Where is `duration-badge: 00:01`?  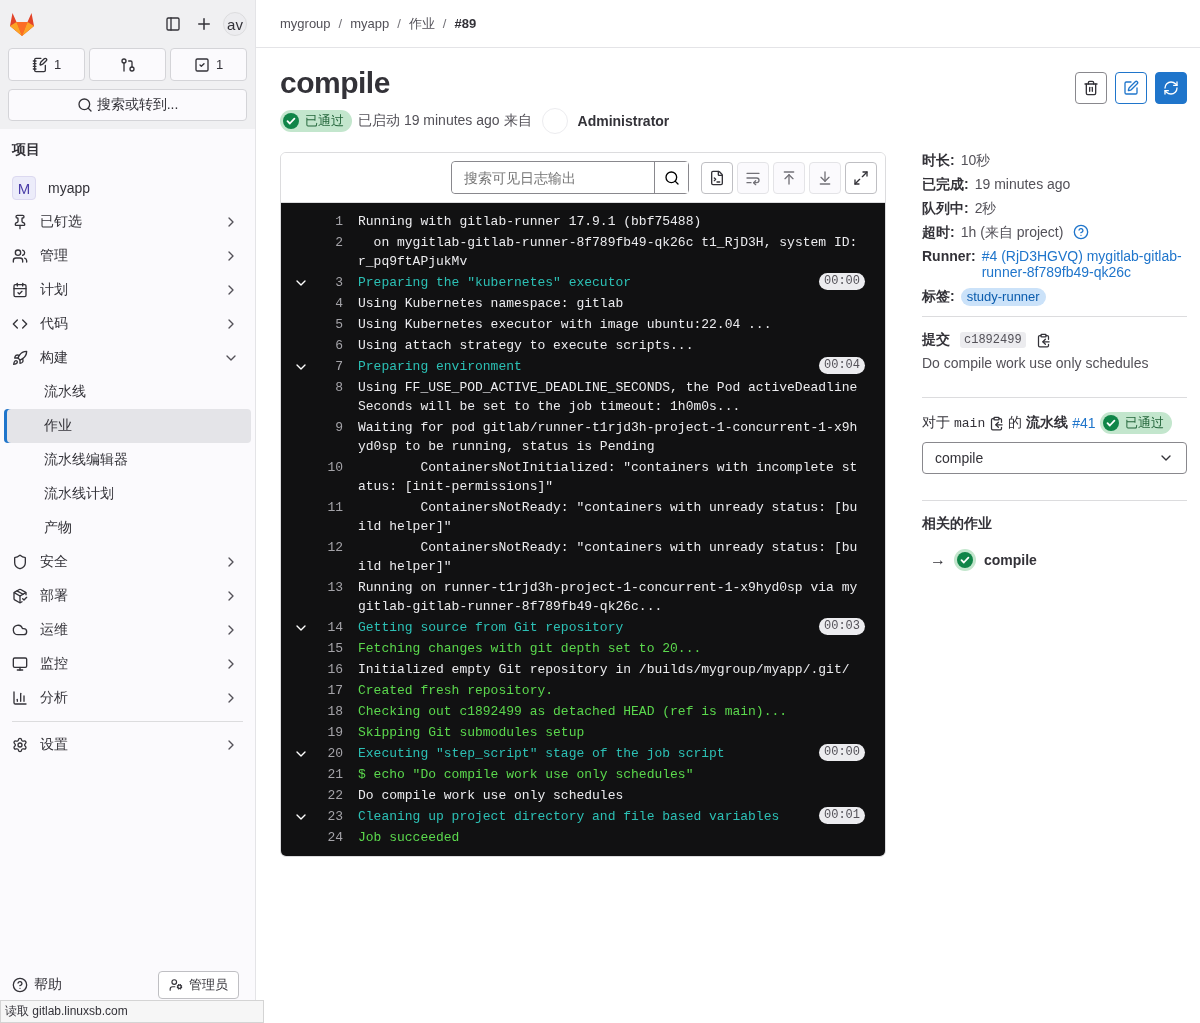
duration-badge: 00:01 is located at coordinates (842, 815).